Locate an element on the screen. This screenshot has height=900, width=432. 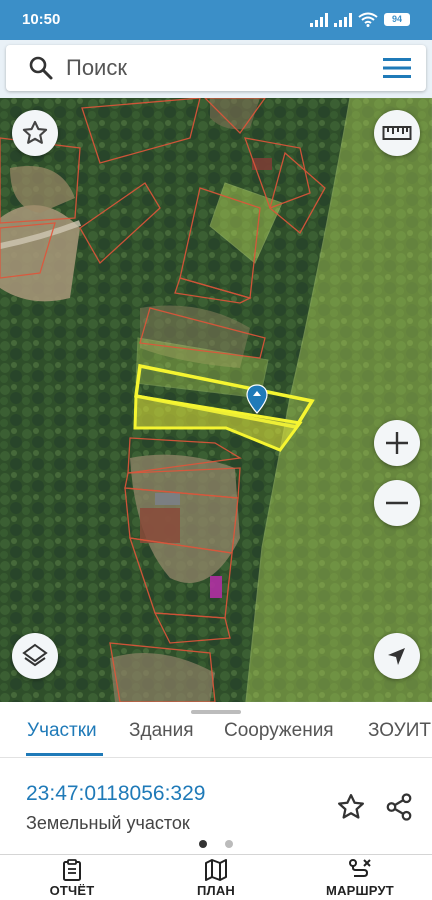
page-dot-active is located at coordinates (203, 844).